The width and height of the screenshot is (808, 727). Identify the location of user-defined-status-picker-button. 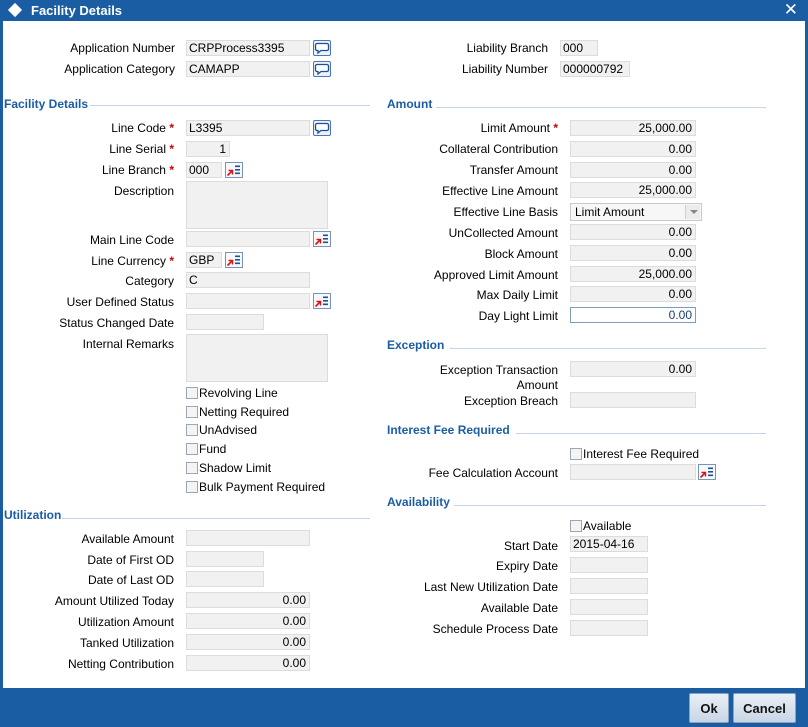
(322, 301).